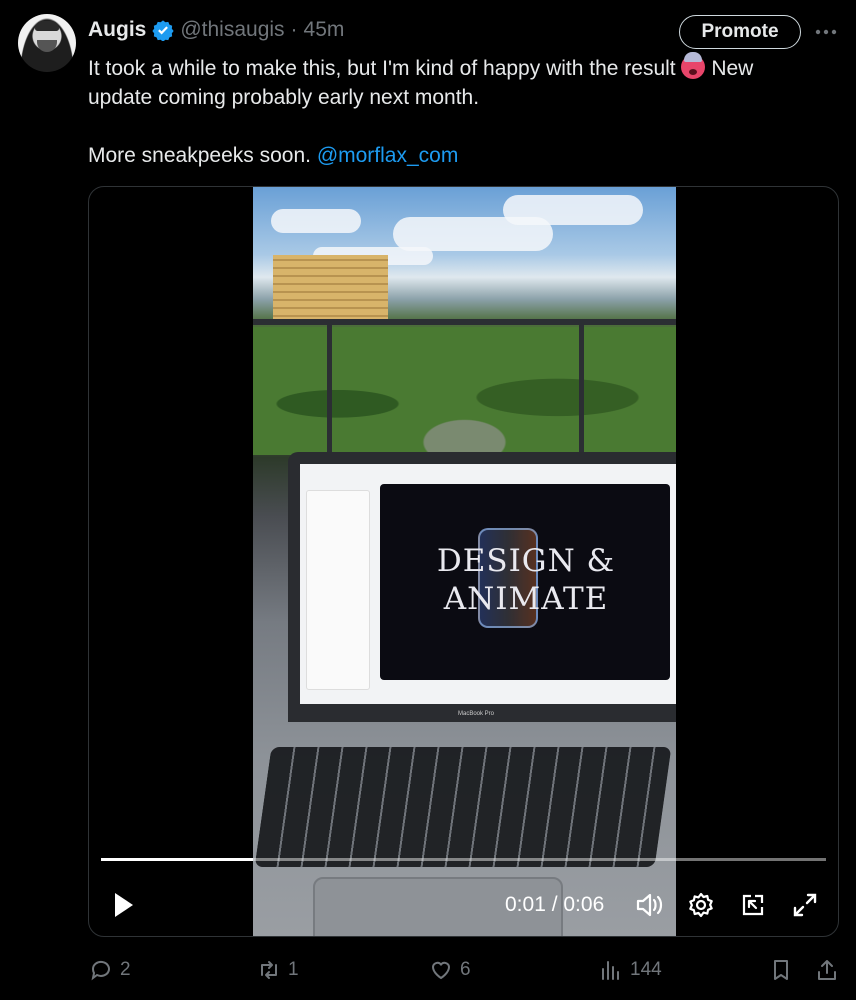  What do you see at coordinates (464, 391) in the screenshot?
I see `trees` at bounding box center [464, 391].